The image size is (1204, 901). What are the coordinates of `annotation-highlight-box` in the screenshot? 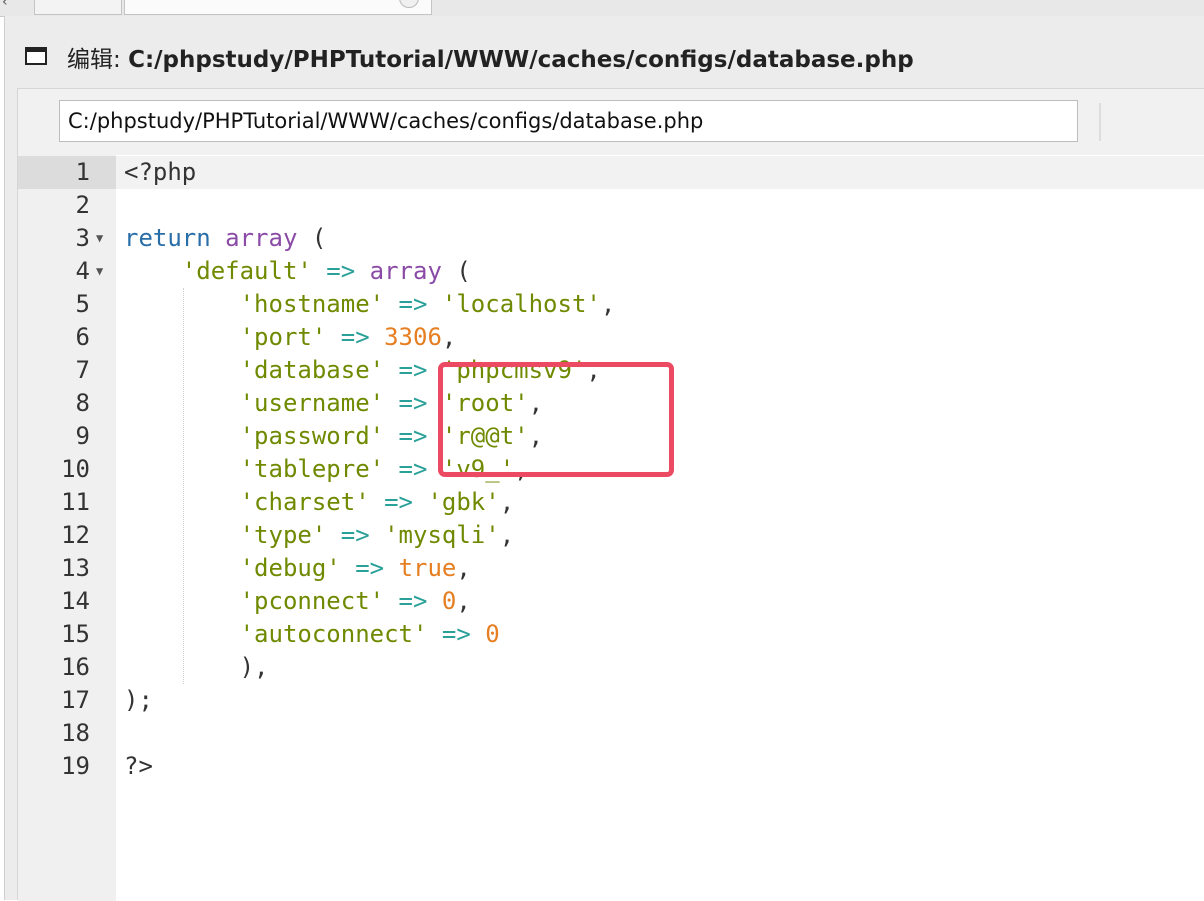 It's located at (556, 419).